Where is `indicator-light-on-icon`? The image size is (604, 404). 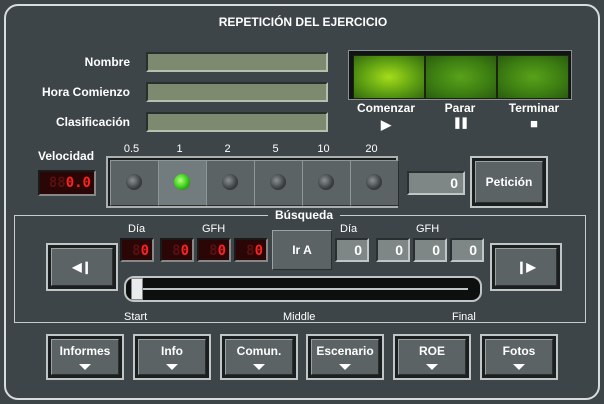 indicator-light-on-icon is located at coordinates (182, 182).